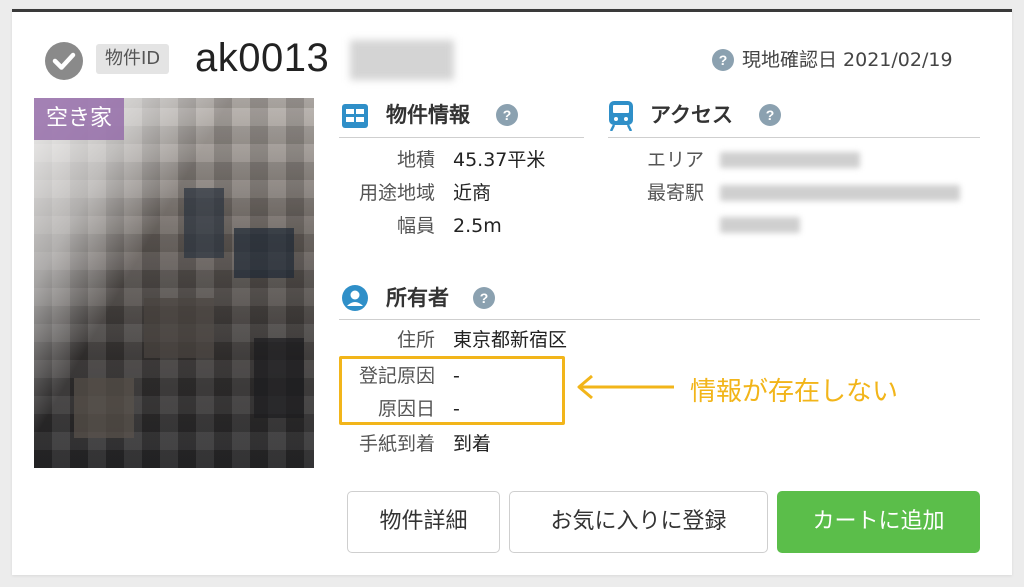  I want to click on row-value: 45.37平米, so click(499, 160).